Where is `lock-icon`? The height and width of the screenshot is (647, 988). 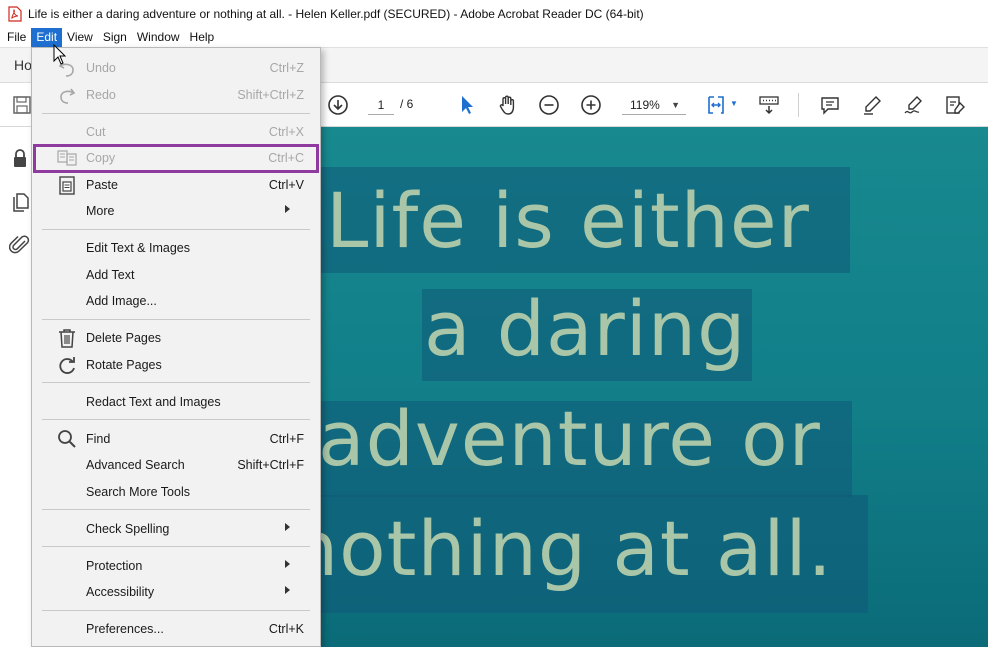 lock-icon is located at coordinates (20, 158).